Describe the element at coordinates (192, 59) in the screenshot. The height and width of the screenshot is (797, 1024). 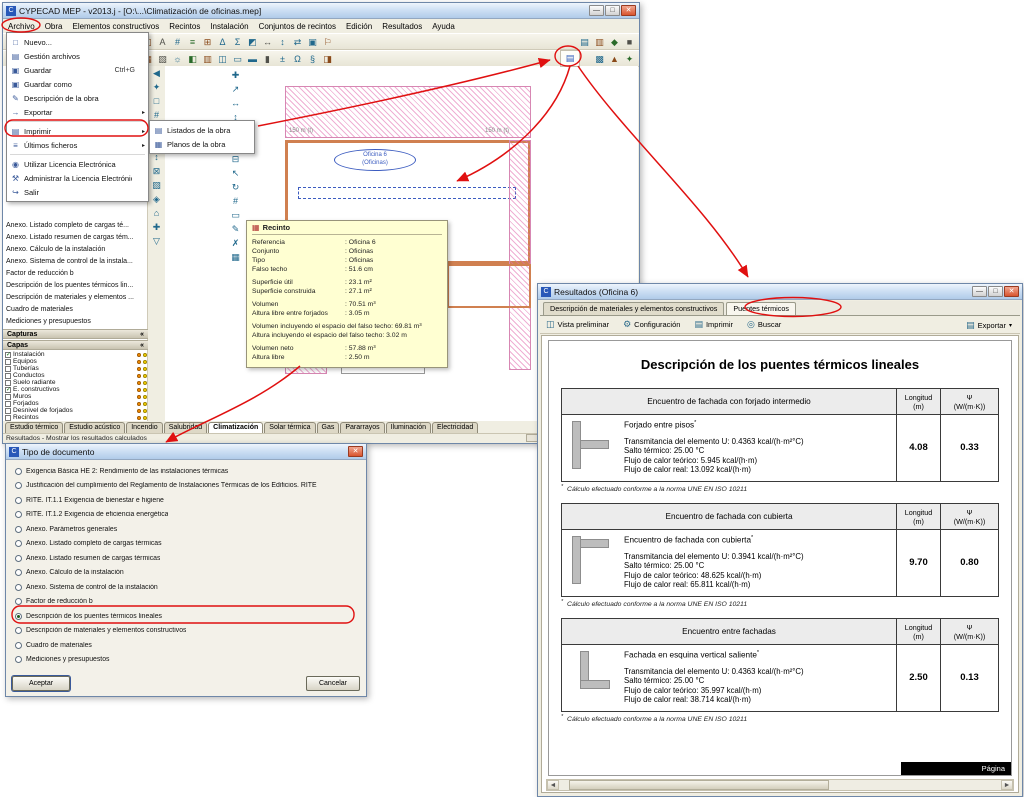
I see `paint-icon: ◧` at that location.